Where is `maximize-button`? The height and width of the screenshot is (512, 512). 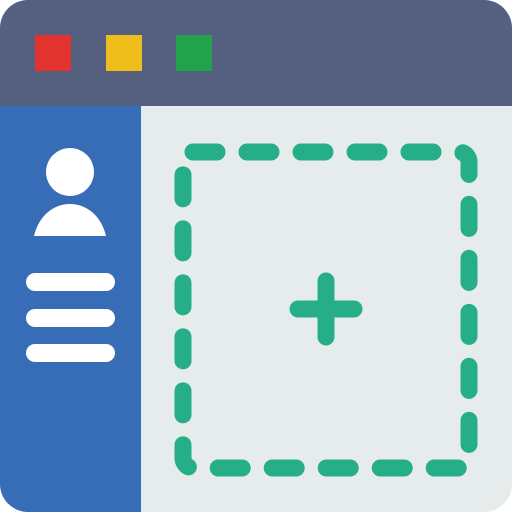 maximize-button is located at coordinates (194, 53).